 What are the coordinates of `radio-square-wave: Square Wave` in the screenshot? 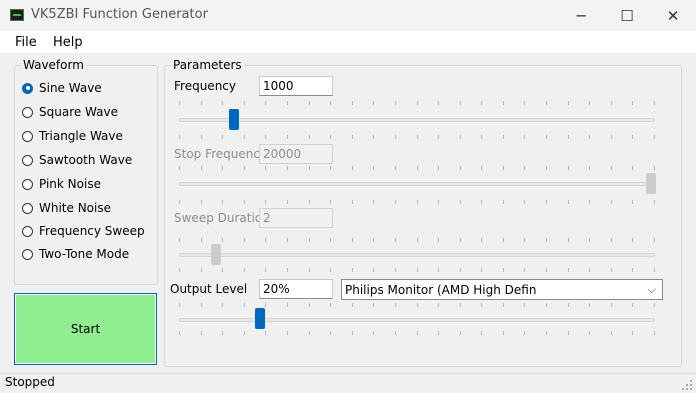 It's located at (88, 112).